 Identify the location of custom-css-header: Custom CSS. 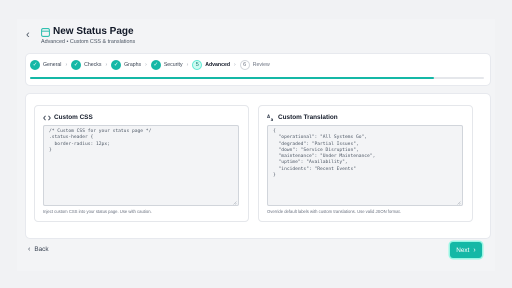
(68, 117).